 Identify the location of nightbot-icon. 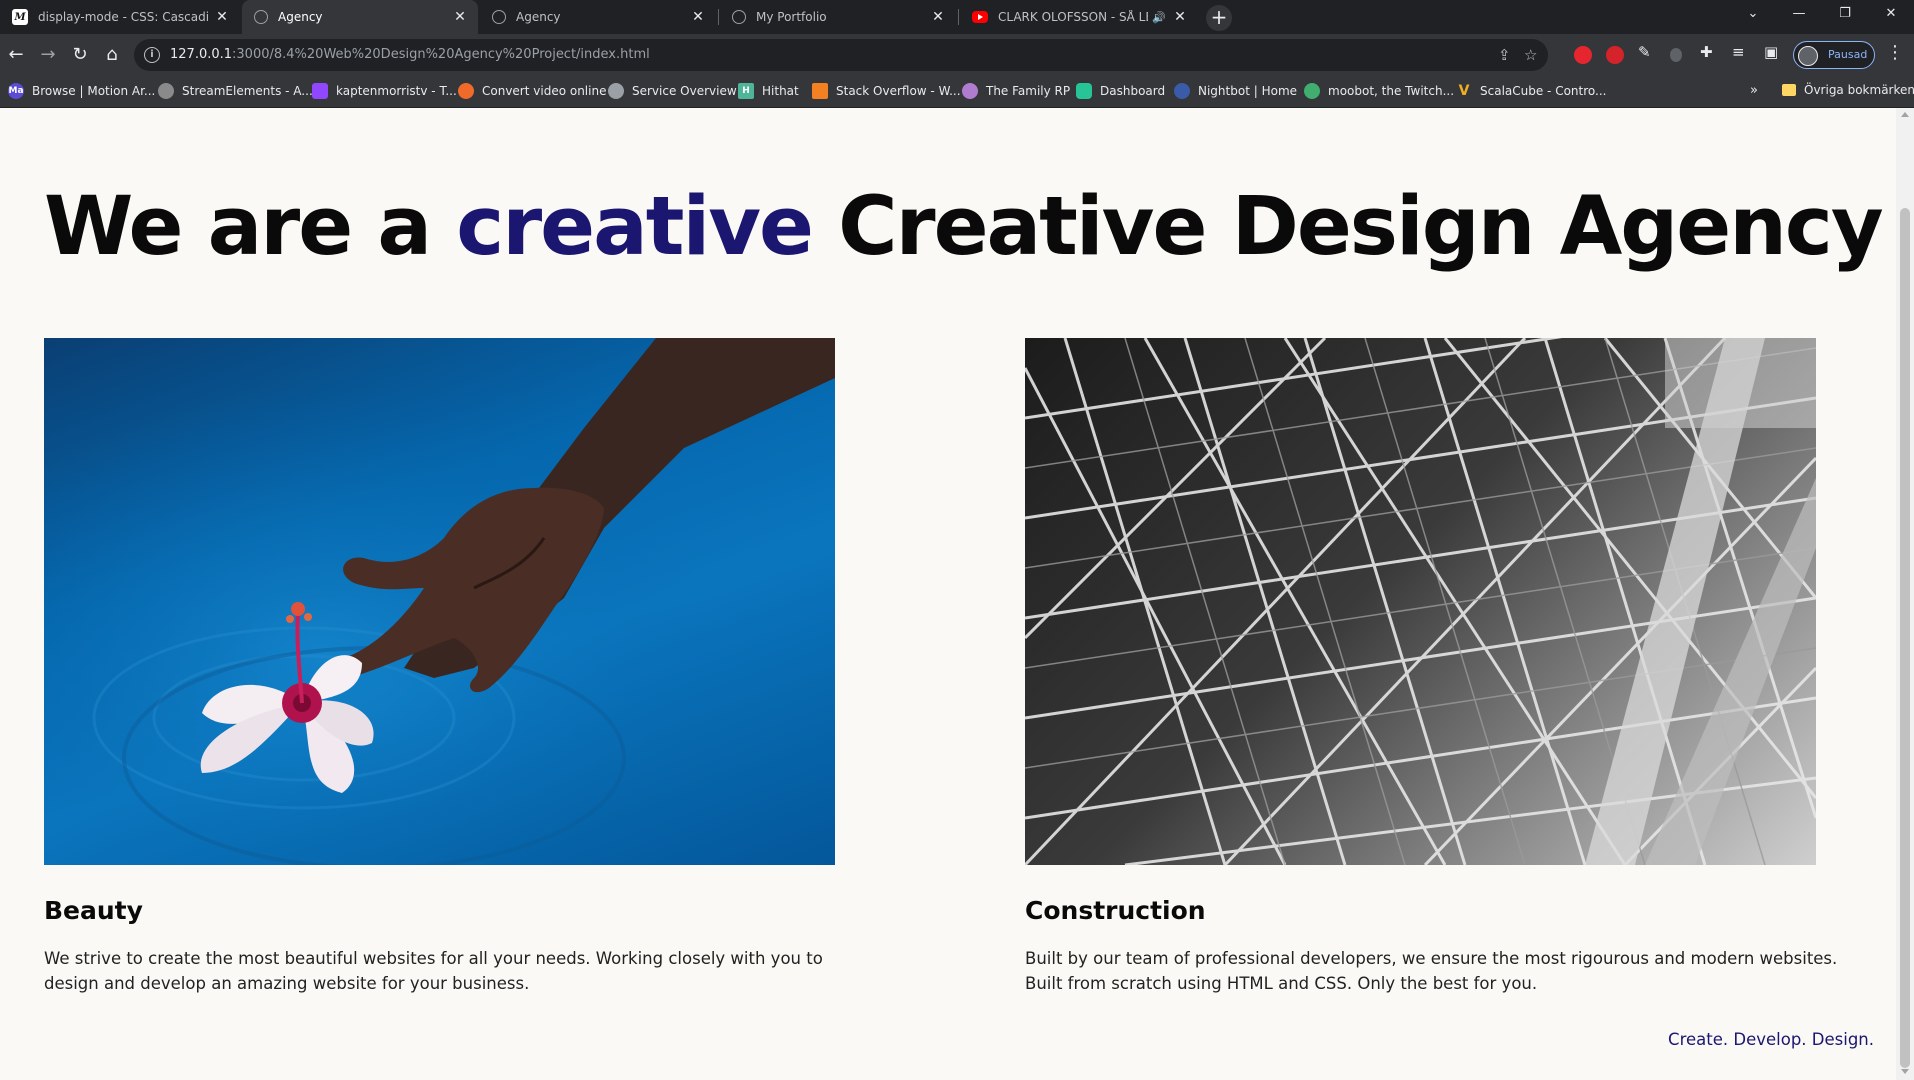
(1182, 91).